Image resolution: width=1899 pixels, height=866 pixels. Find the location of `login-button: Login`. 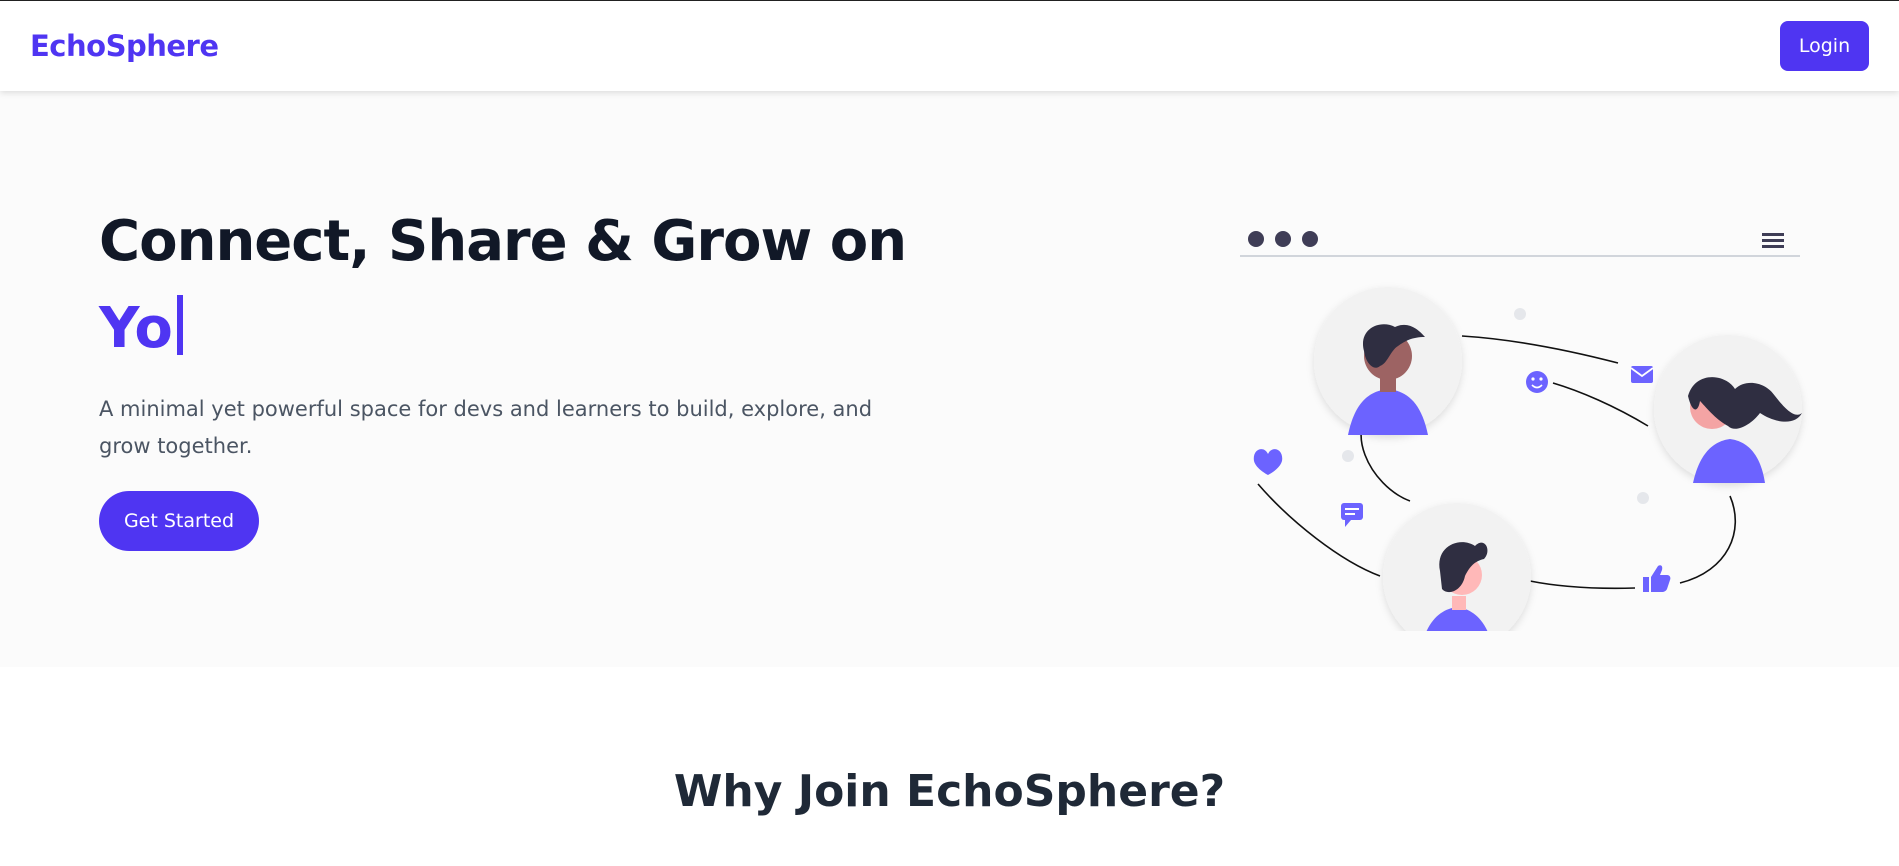

login-button: Login is located at coordinates (1824, 46).